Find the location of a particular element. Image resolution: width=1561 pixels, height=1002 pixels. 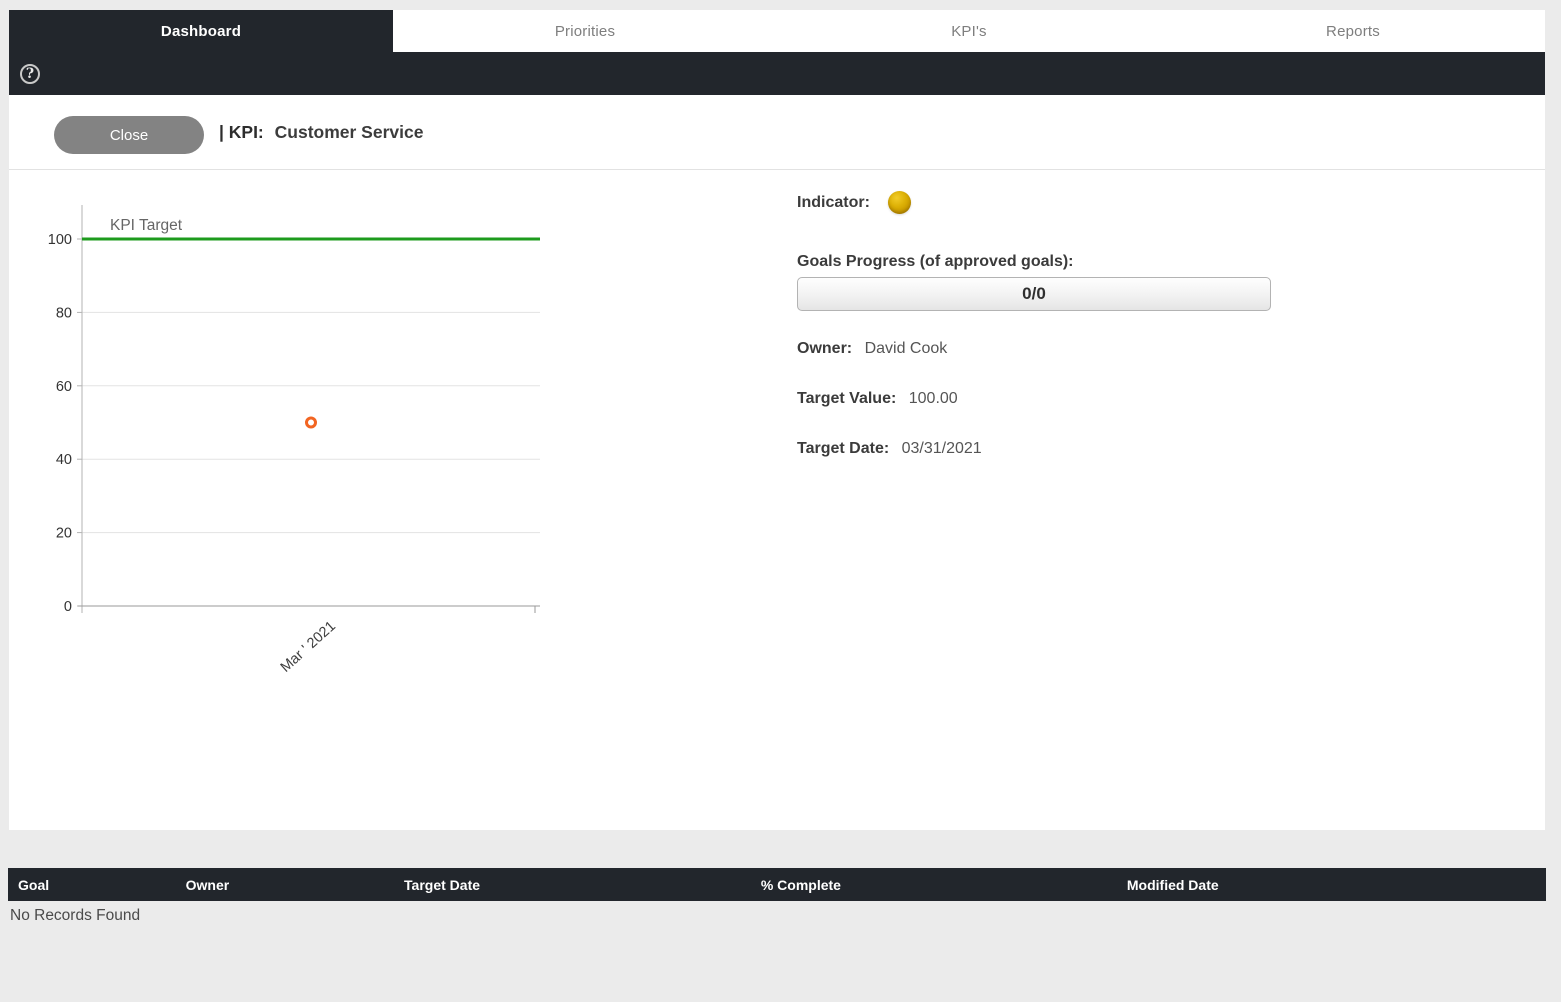

top-chrome: Dashboard Priorities KPI's Reports ? is located at coordinates (777, 52).